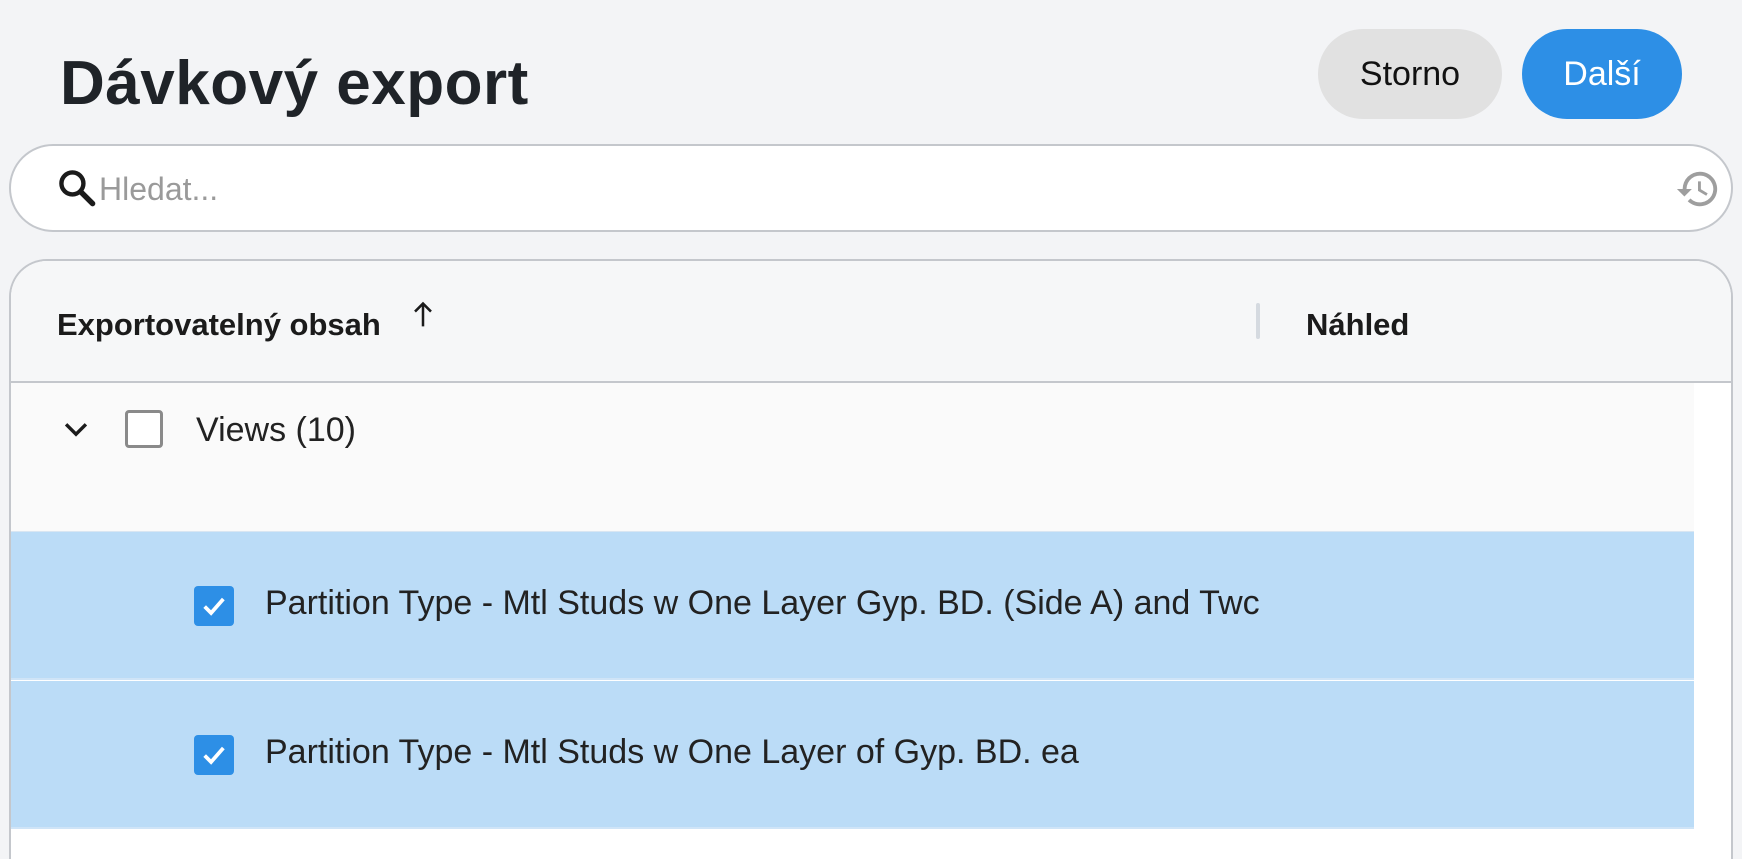 This screenshot has width=1742, height=859. What do you see at coordinates (1698, 189) in the screenshot?
I see `history-icon` at bounding box center [1698, 189].